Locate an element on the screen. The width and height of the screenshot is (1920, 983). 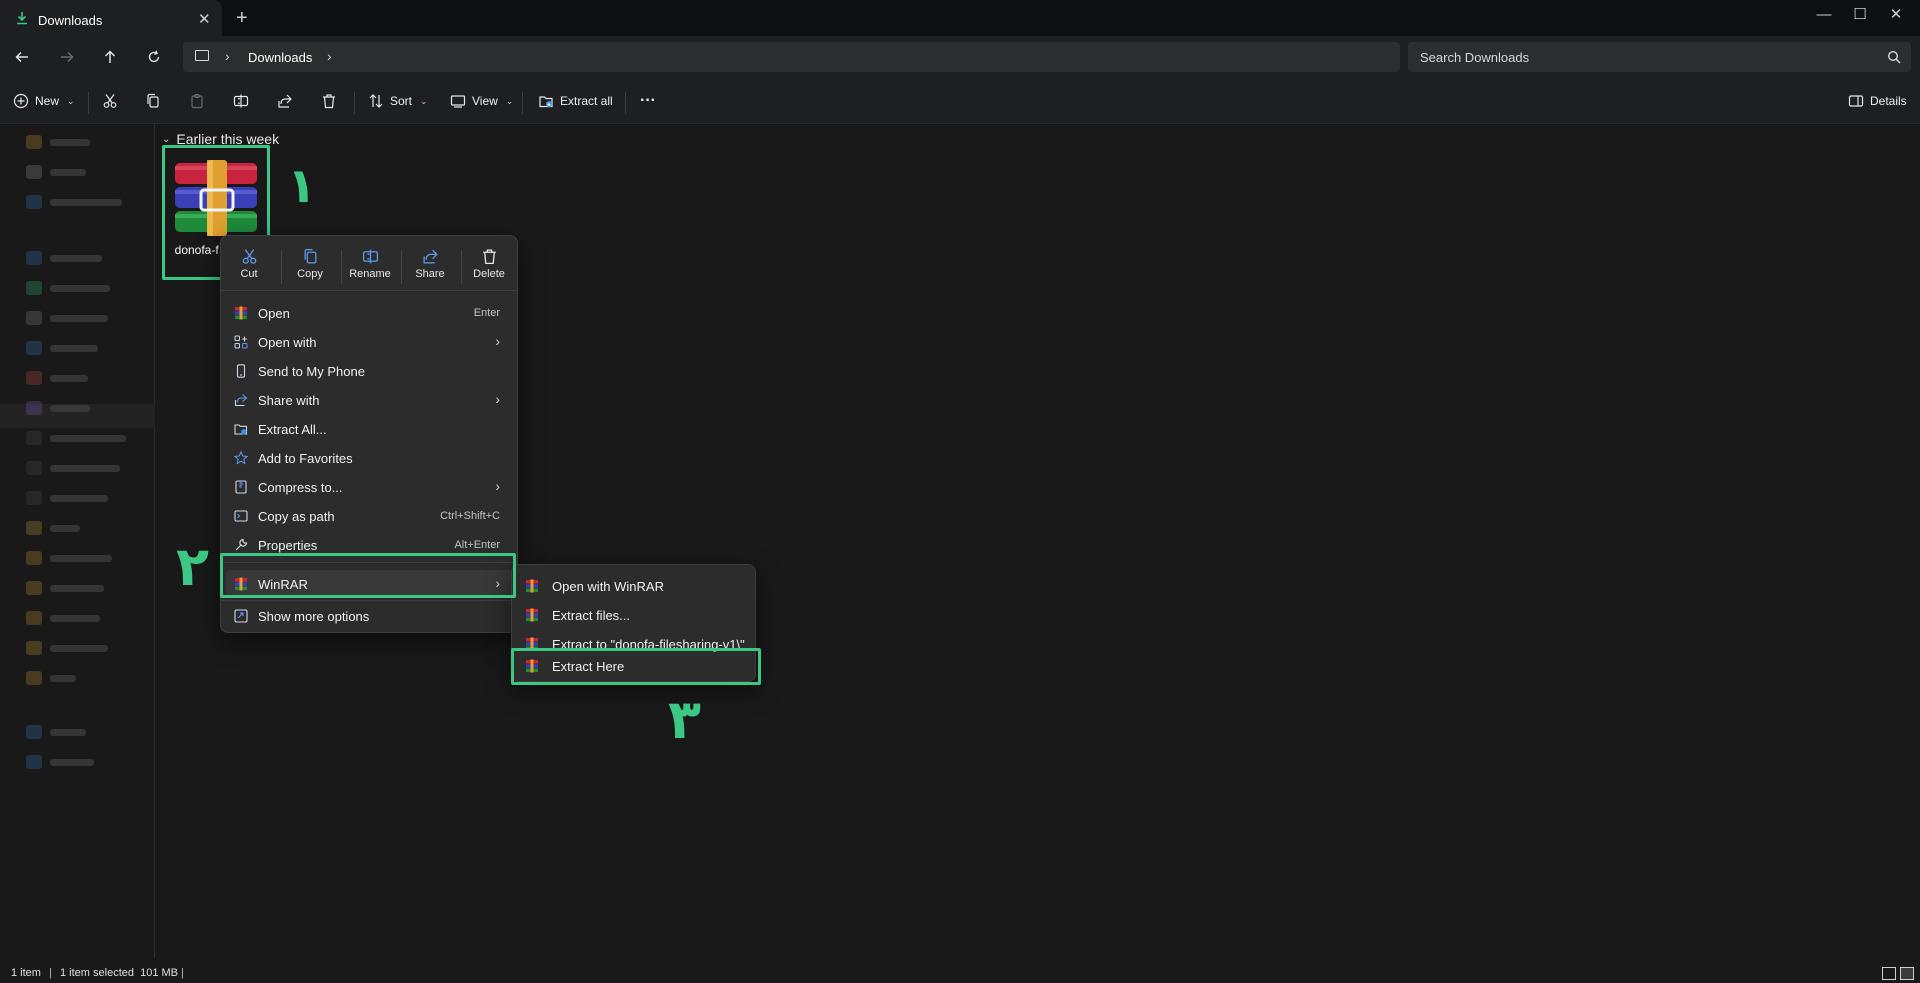
back-button is located at coordinates (22, 57).